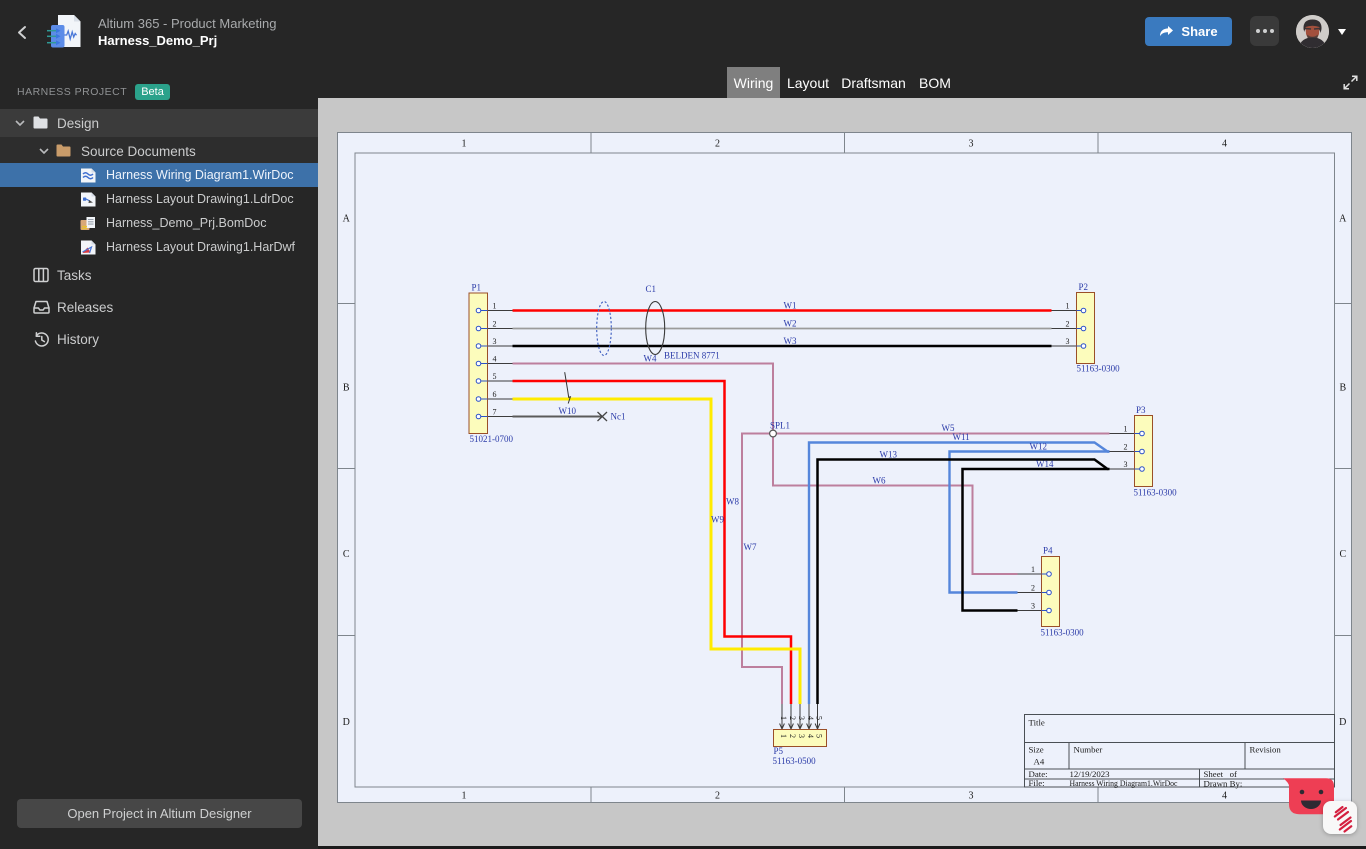 The width and height of the screenshot is (1366, 849). I want to click on svg-text: 51021-0700, so click(492, 439).